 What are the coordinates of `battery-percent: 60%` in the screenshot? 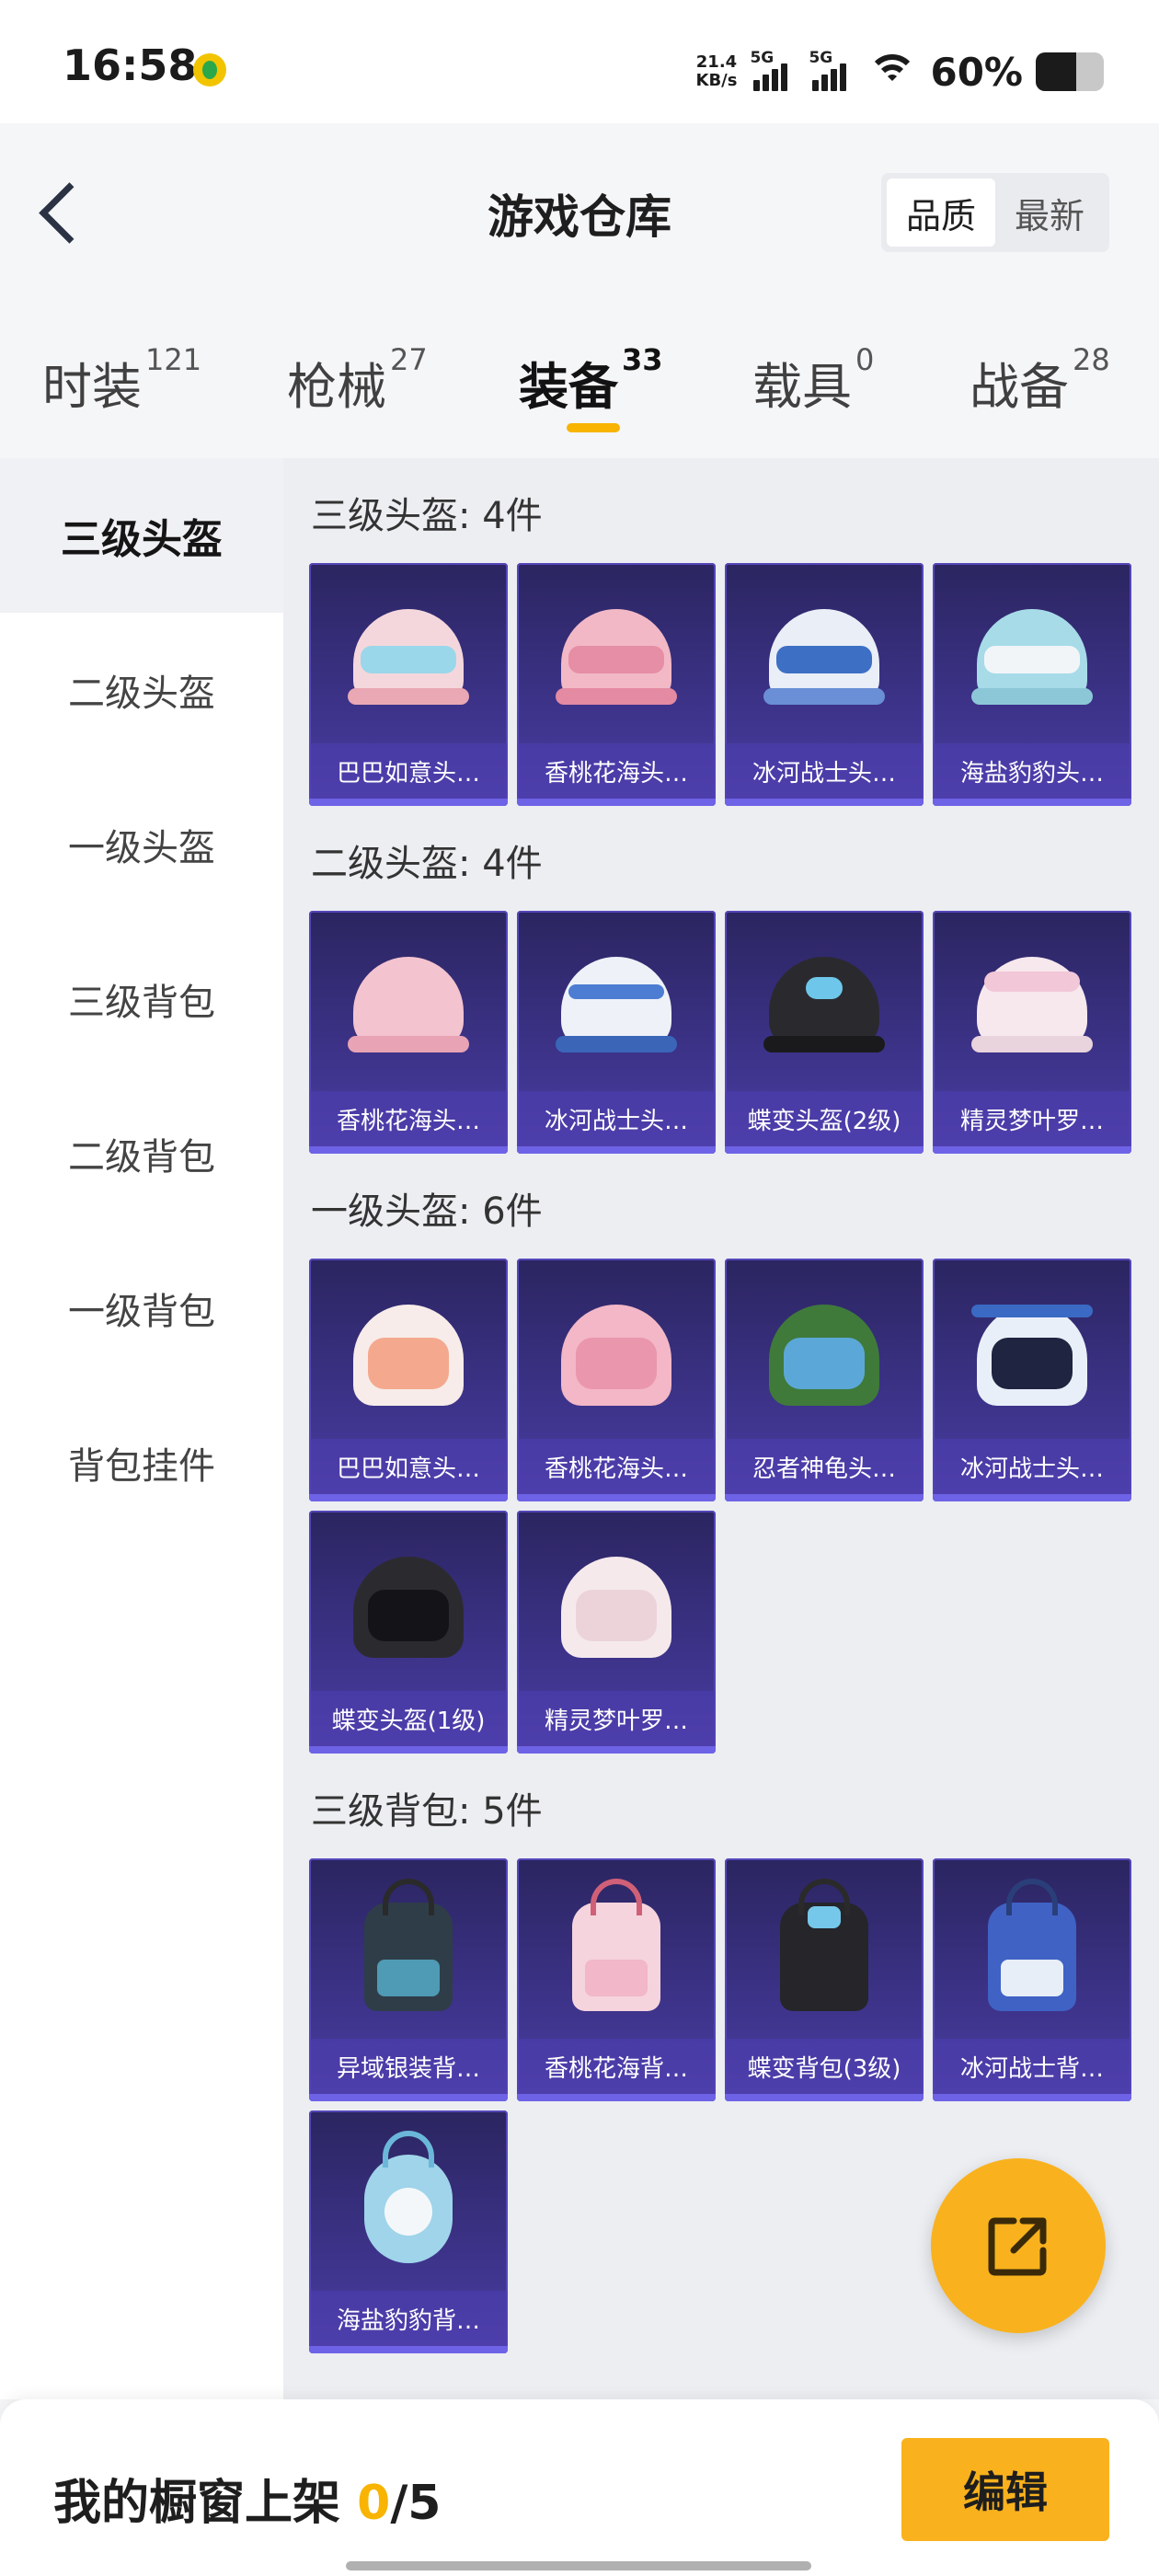 It's located at (976, 72).